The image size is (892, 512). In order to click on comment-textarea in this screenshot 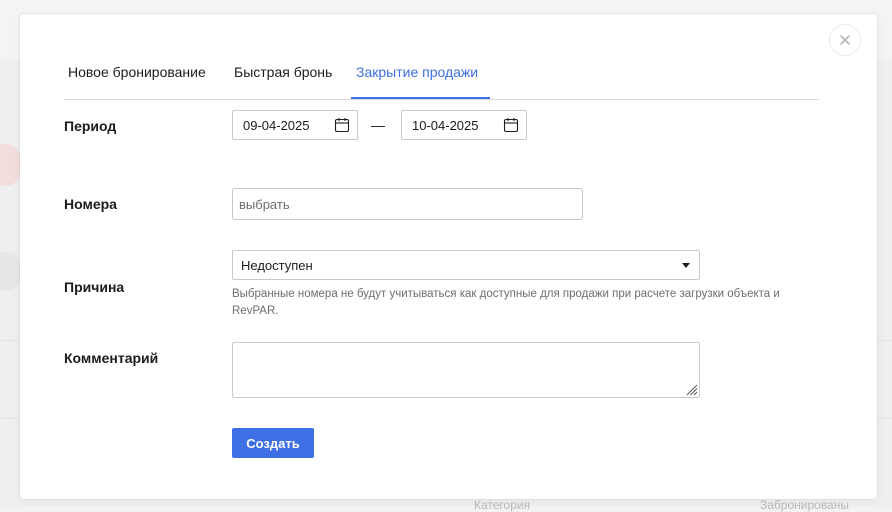, I will do `click(466, 370)`.